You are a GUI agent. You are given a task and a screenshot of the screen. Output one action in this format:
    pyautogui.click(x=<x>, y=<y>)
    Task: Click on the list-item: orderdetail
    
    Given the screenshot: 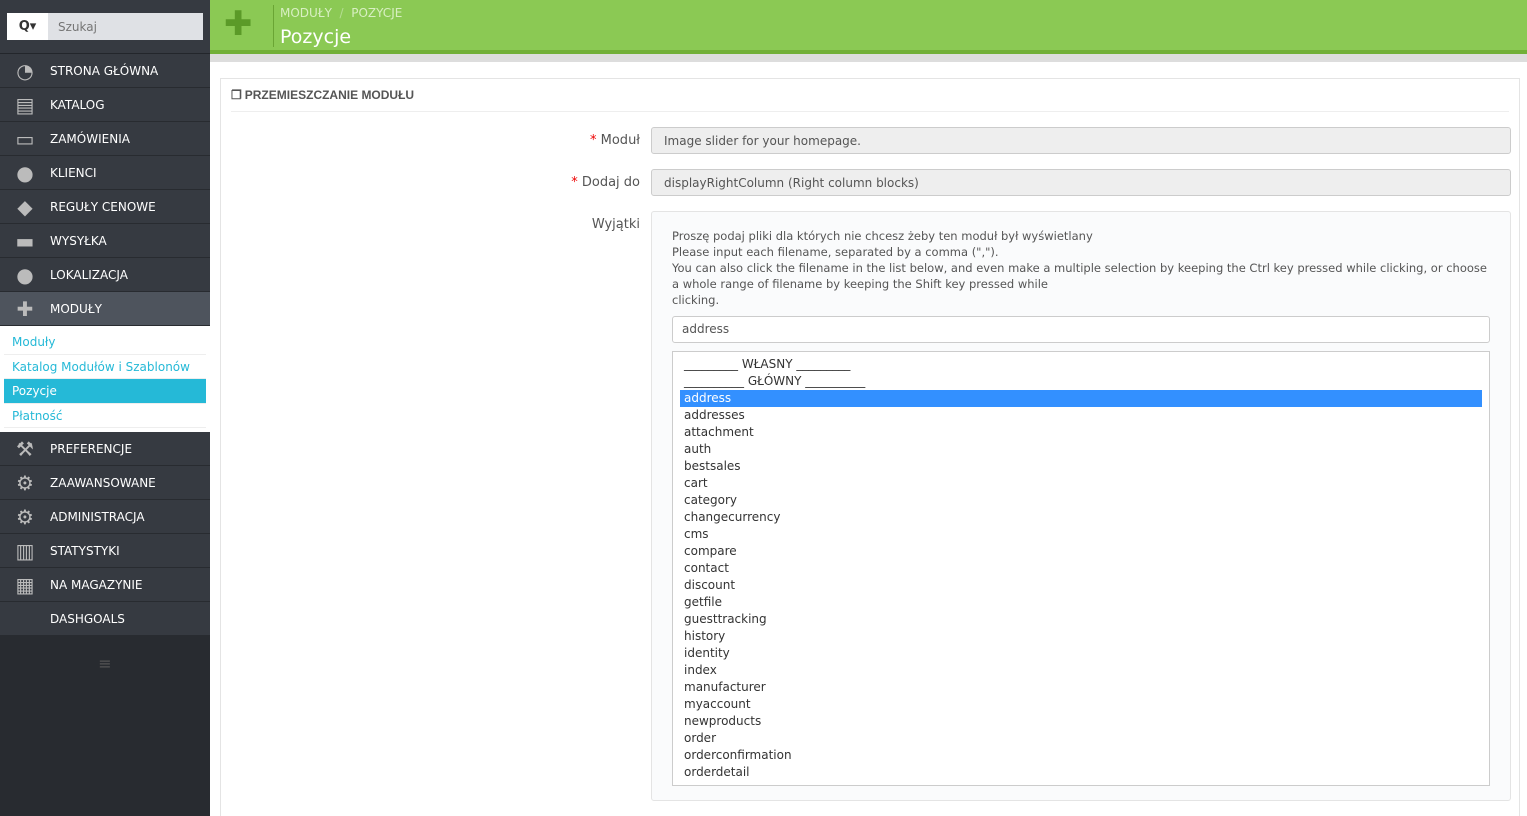 What is the action you would take?
    pyautogui.click(x=1081, y=772)
    